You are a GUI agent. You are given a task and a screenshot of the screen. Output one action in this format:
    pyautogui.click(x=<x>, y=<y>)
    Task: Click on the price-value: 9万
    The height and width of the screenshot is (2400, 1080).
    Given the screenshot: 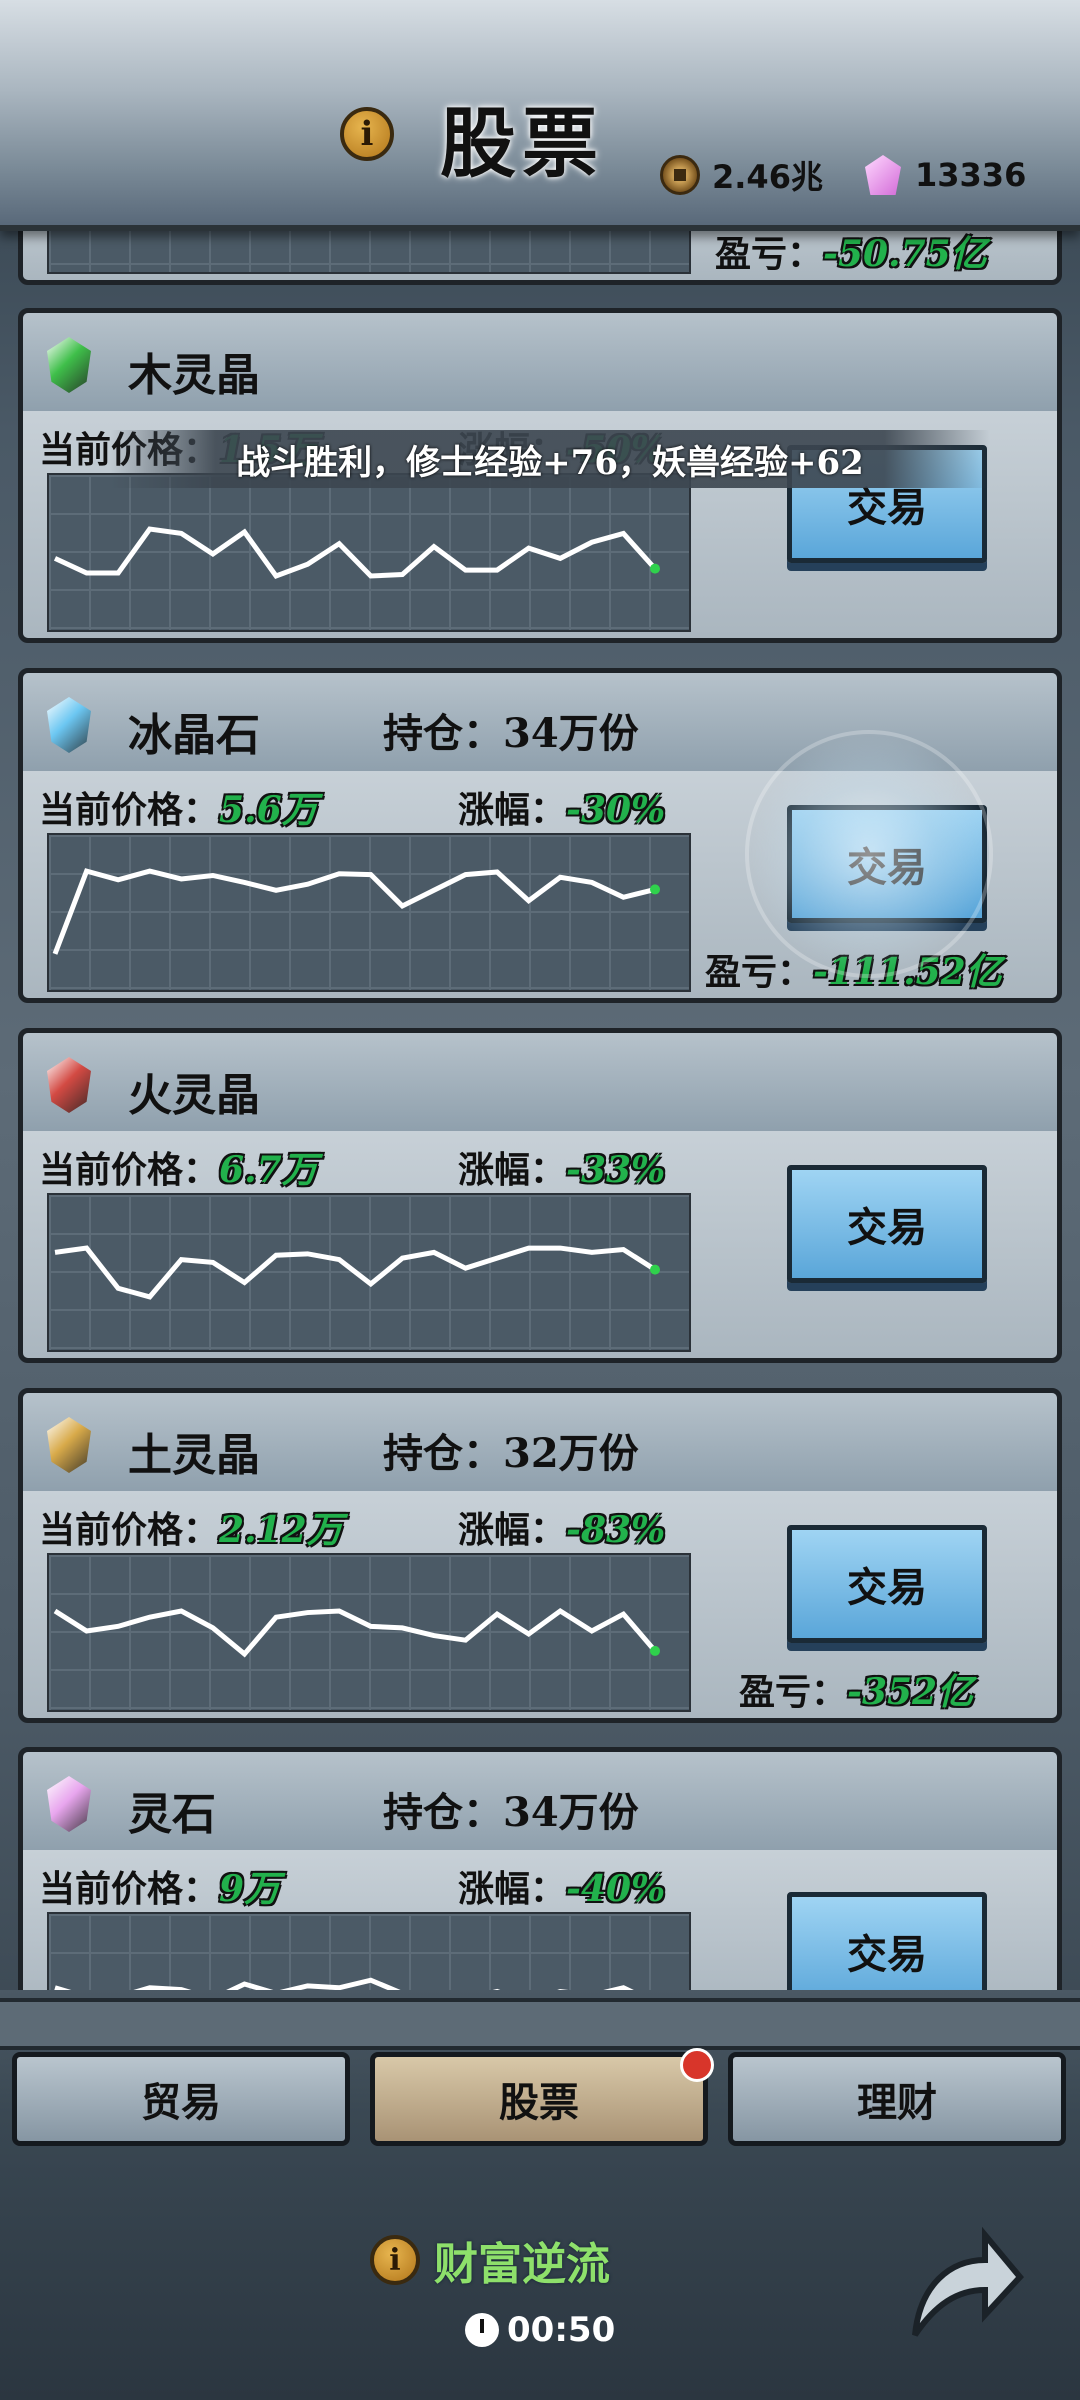 What is the action you would take?
    pyautogui.click(x=250, y=1889)
    